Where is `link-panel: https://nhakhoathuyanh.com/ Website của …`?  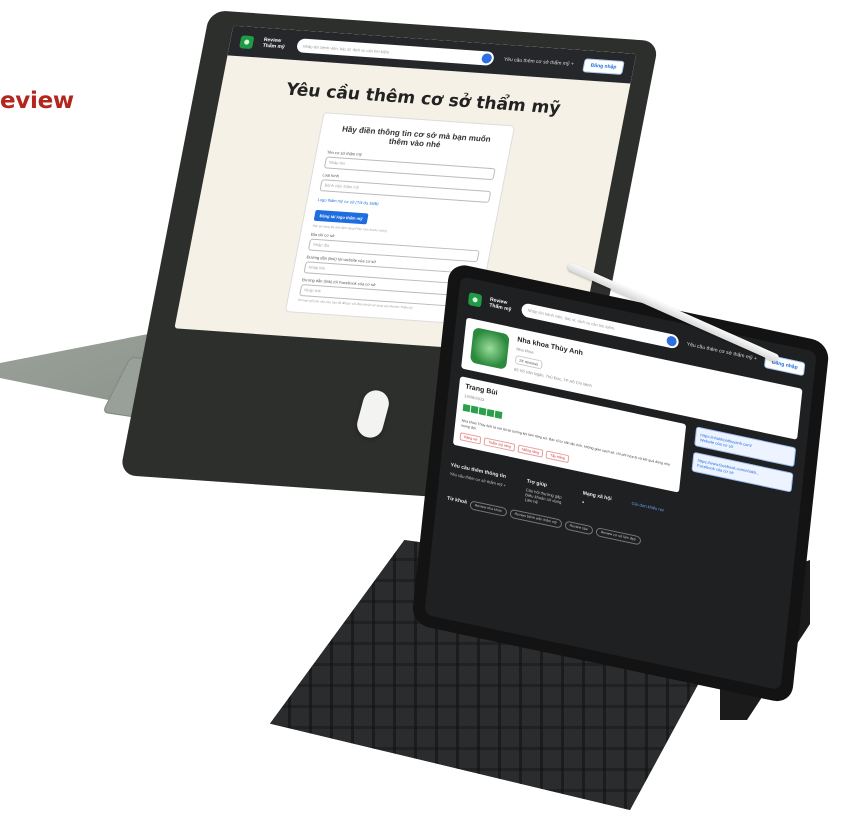
link-panel: https://nhakhoathuyanh.com/ Website của … is located at coordinates (743, 471).